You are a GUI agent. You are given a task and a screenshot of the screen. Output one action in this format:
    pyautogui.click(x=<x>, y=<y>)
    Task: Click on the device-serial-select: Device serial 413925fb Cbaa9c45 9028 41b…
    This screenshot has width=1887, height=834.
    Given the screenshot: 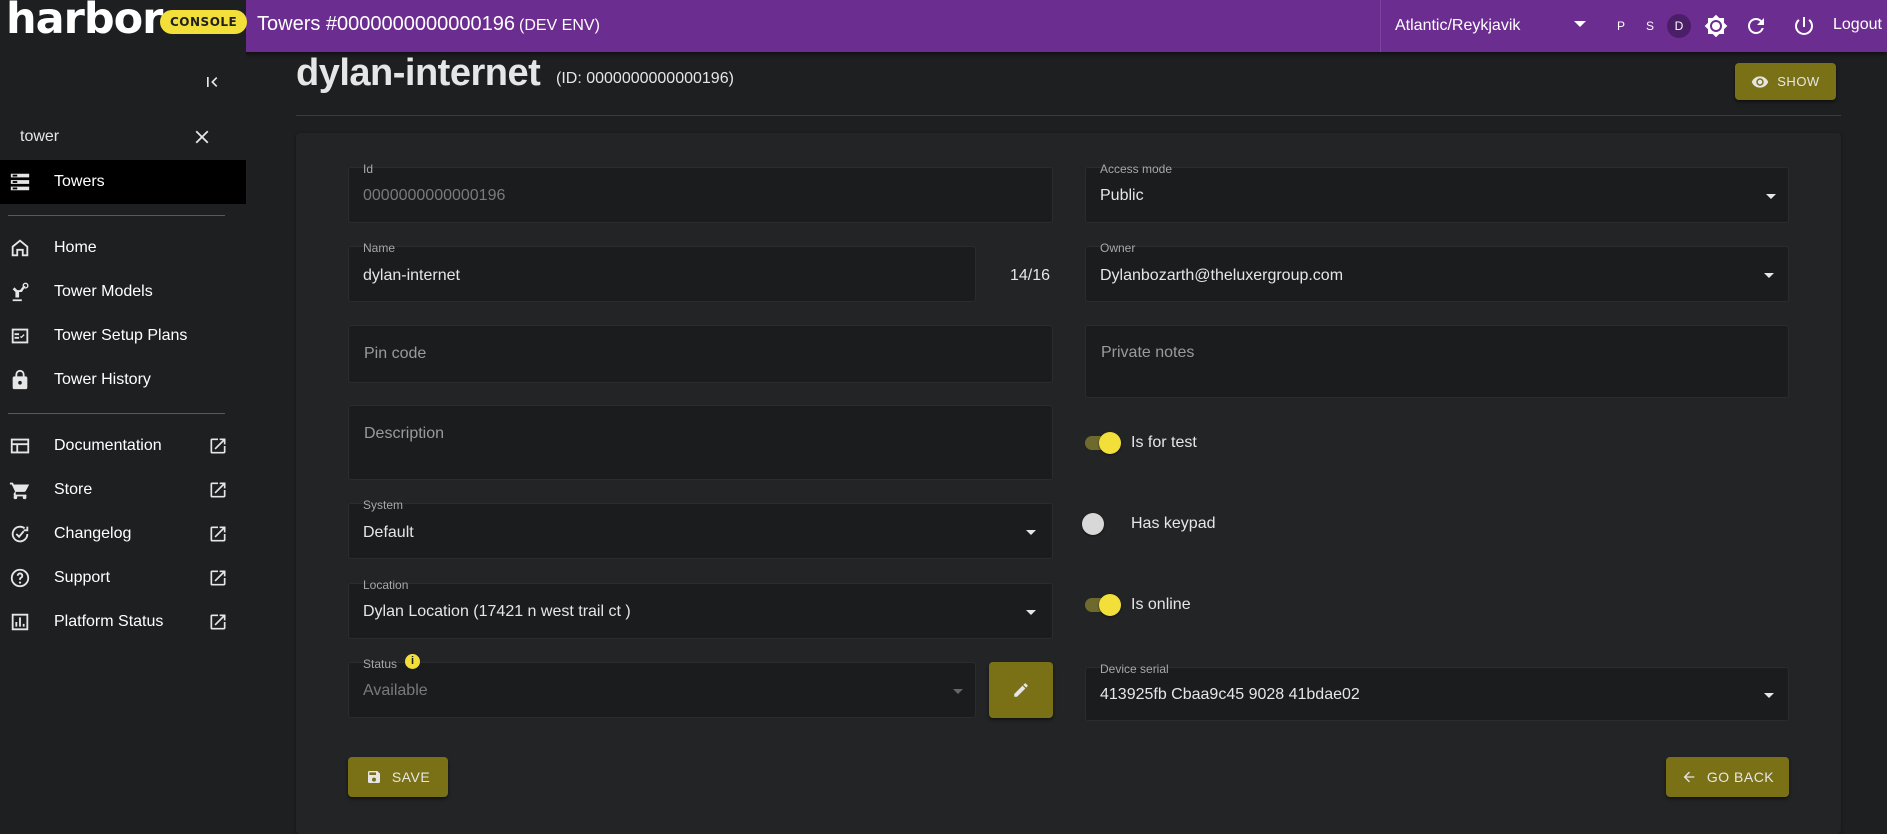 What is the action you would take?
    pyautogui.click(x=1437, y=691)
    